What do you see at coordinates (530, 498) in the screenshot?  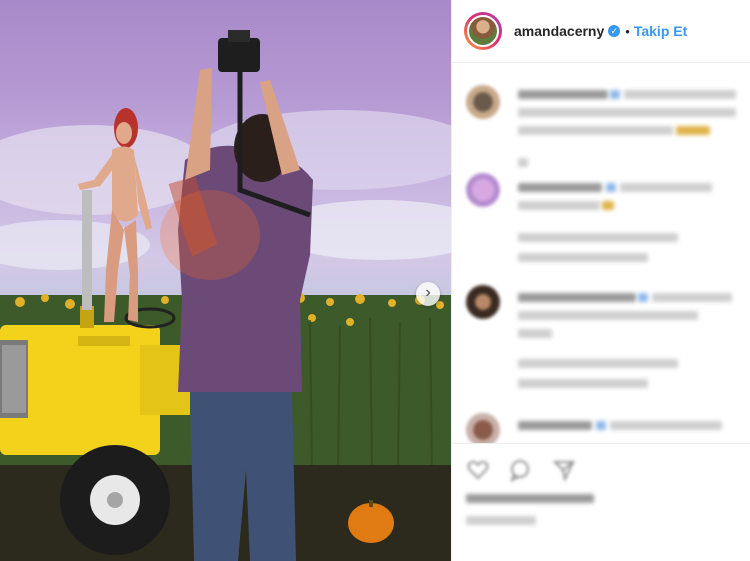 I see `likes-count` at bounding box center [530, 498].